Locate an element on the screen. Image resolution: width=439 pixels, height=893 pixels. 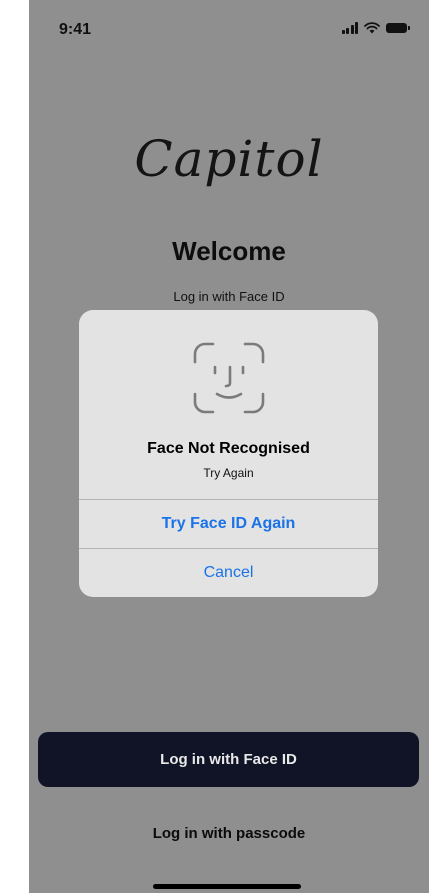
status-icons is located at coordinates (375, 28).